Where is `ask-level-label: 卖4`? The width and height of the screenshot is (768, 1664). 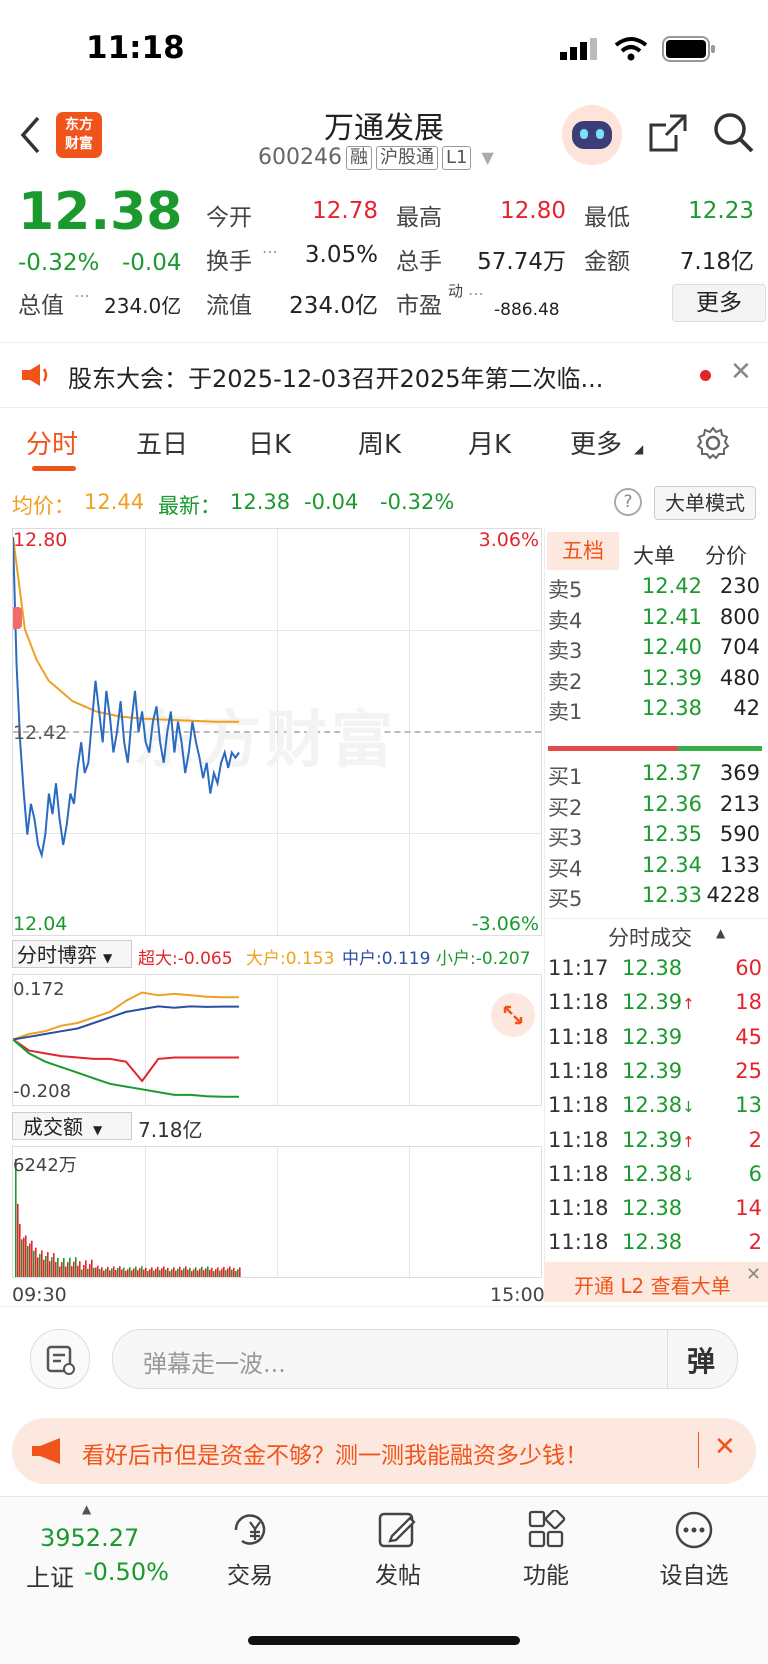 ask-level-label: 卖4 is located at coordinates (565, 620).